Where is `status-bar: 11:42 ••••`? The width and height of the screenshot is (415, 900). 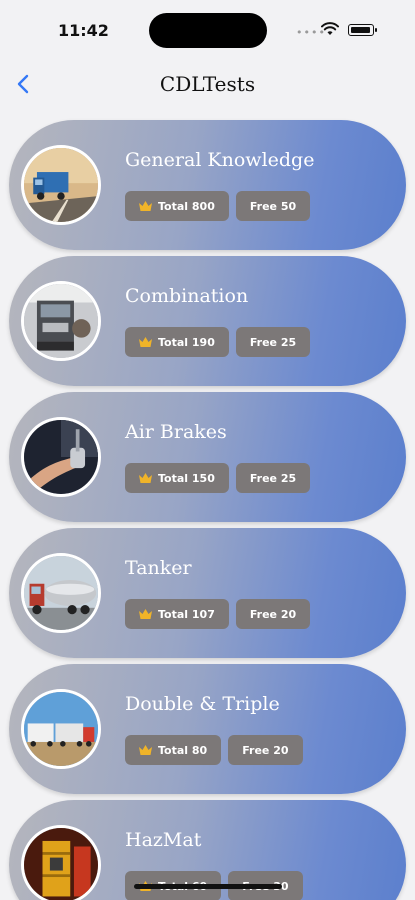
status-bar: 11:42 •••• is located at coordinates (207, 31).